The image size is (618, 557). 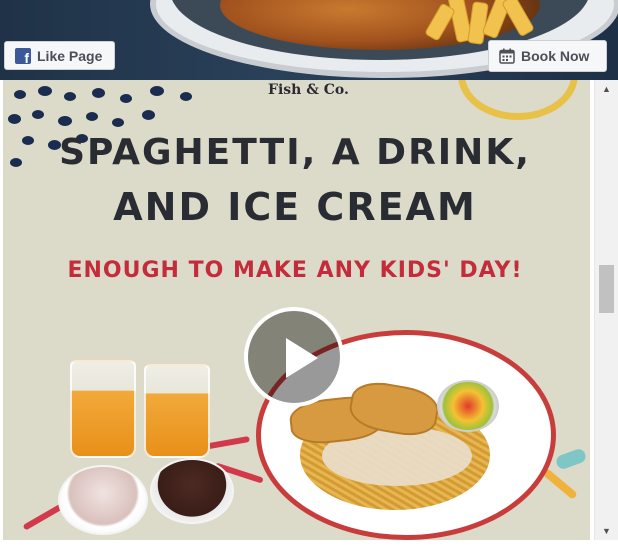 I want to click on sun-decoration, so click(x=518, y=100).